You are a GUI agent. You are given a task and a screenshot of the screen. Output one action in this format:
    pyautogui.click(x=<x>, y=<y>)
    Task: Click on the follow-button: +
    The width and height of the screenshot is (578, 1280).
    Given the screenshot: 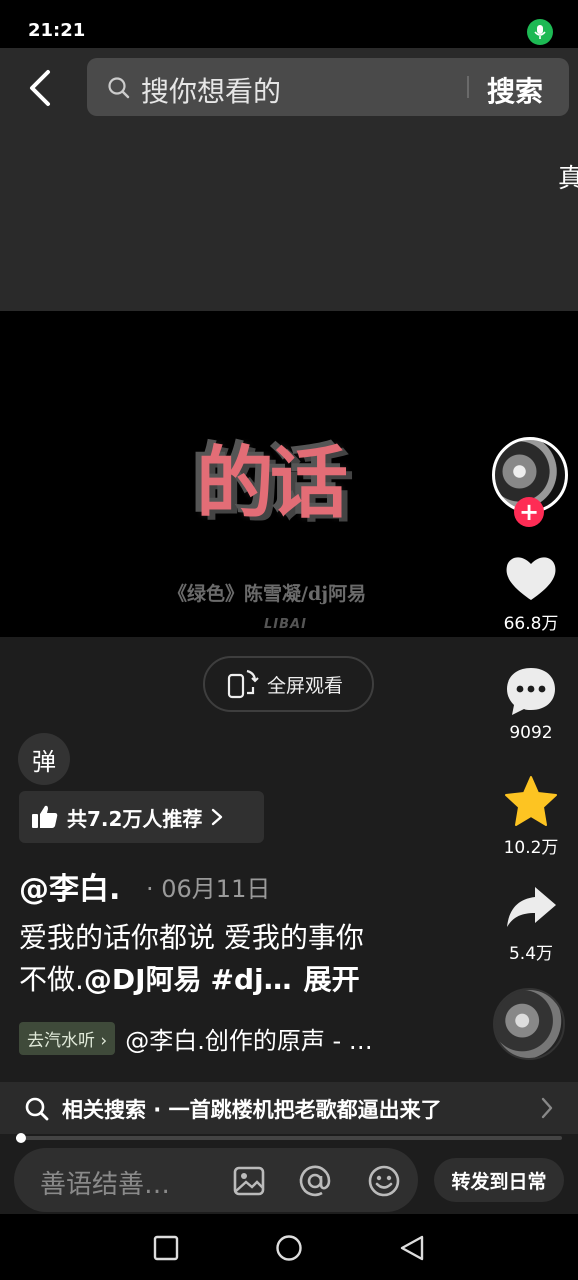 What is the action you would take?
    pyautogui.click(x=529, y=512)
    